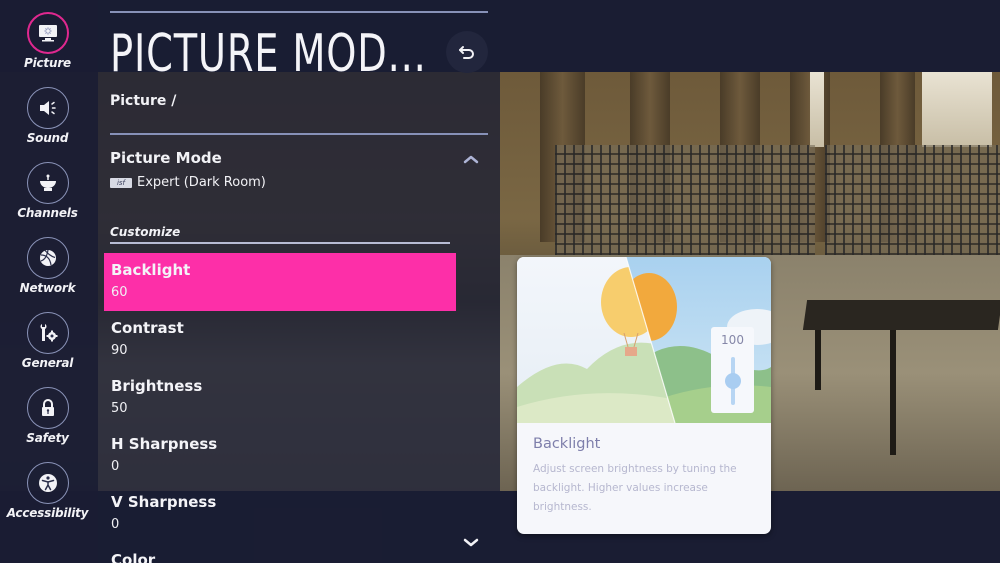 Image resolution: width=1000 pixels, height=563 pixels. I want to click on sidebar-item-label: General, so click(47, 363).